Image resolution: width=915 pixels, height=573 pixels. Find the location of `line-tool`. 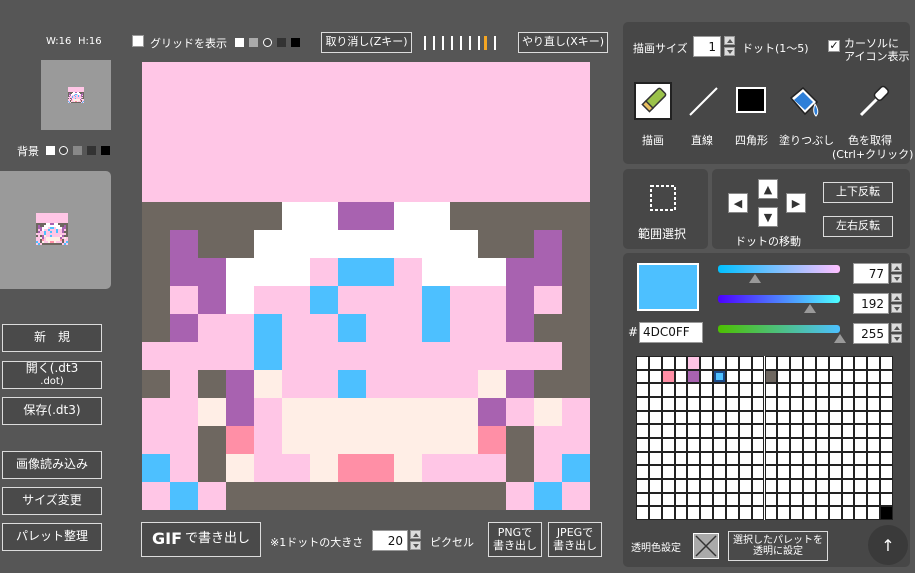

line-tool is located at coordinates (704, 101).